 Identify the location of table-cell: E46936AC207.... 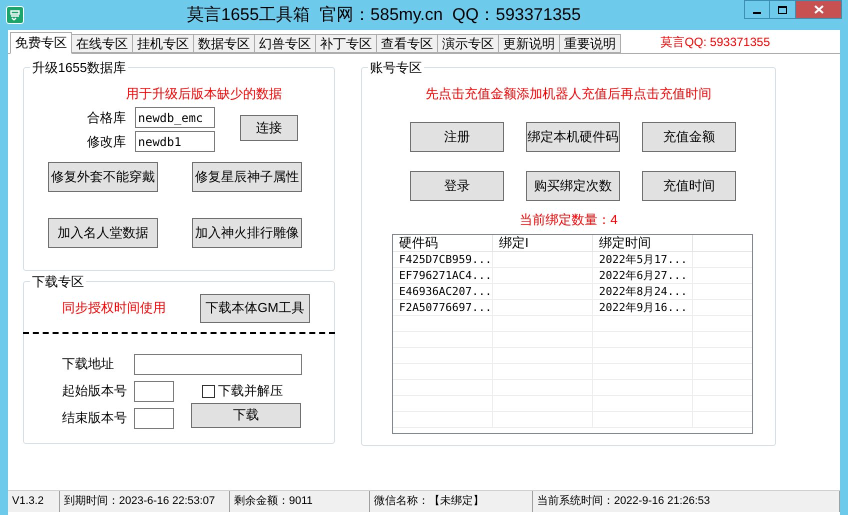
(443, 291).